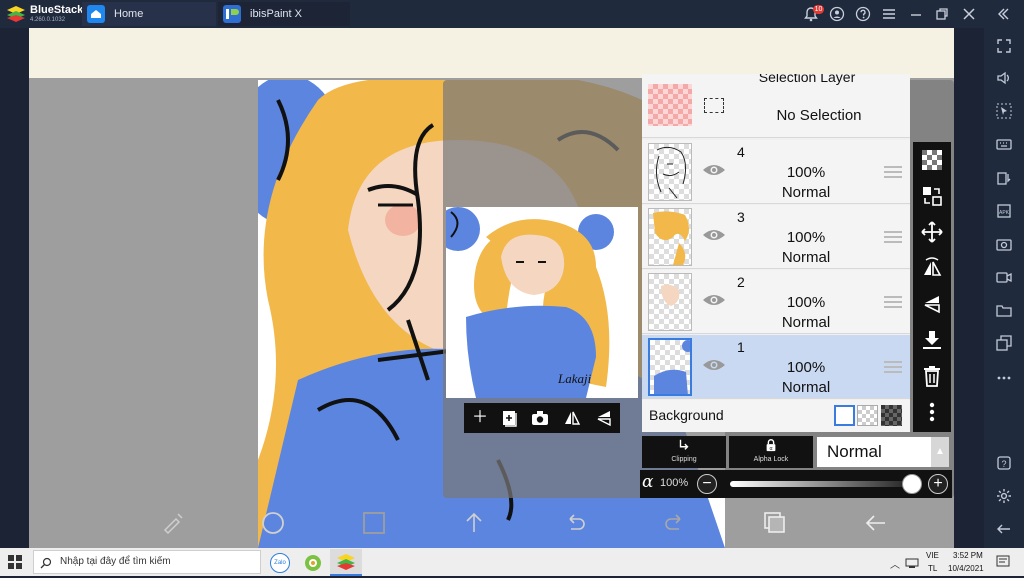  What do you see at coordinates (932, 160) in the screenshot?
I see `checkerboard-icon` at bounding box center [932, 160].